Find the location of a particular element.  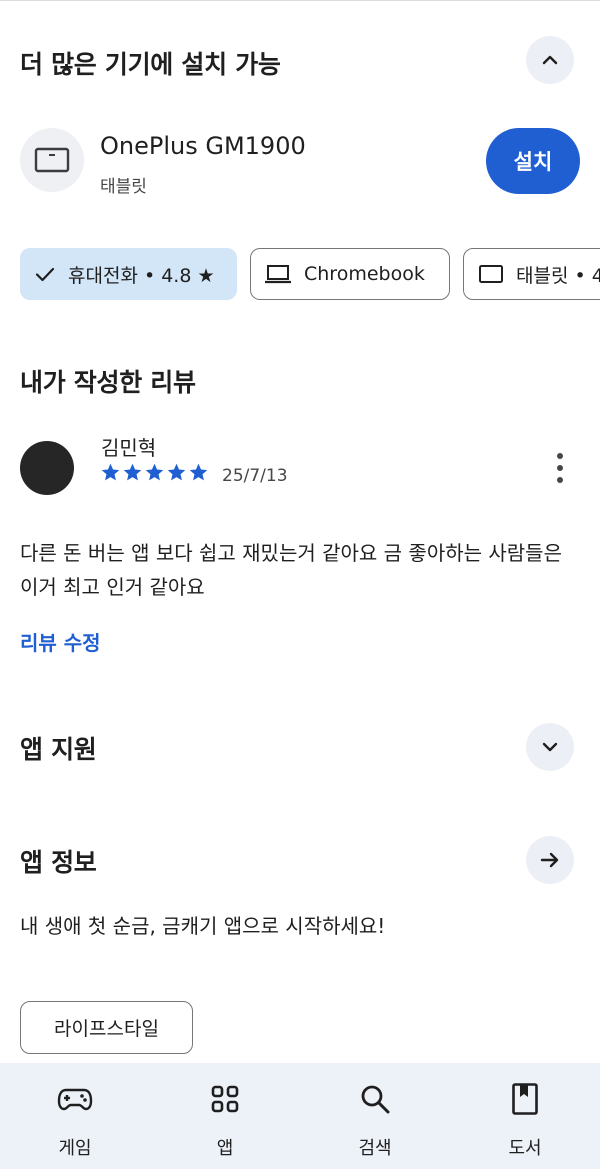

chip-tablet-label: 태블릿 • 4 is located at coordinates (558, 275).